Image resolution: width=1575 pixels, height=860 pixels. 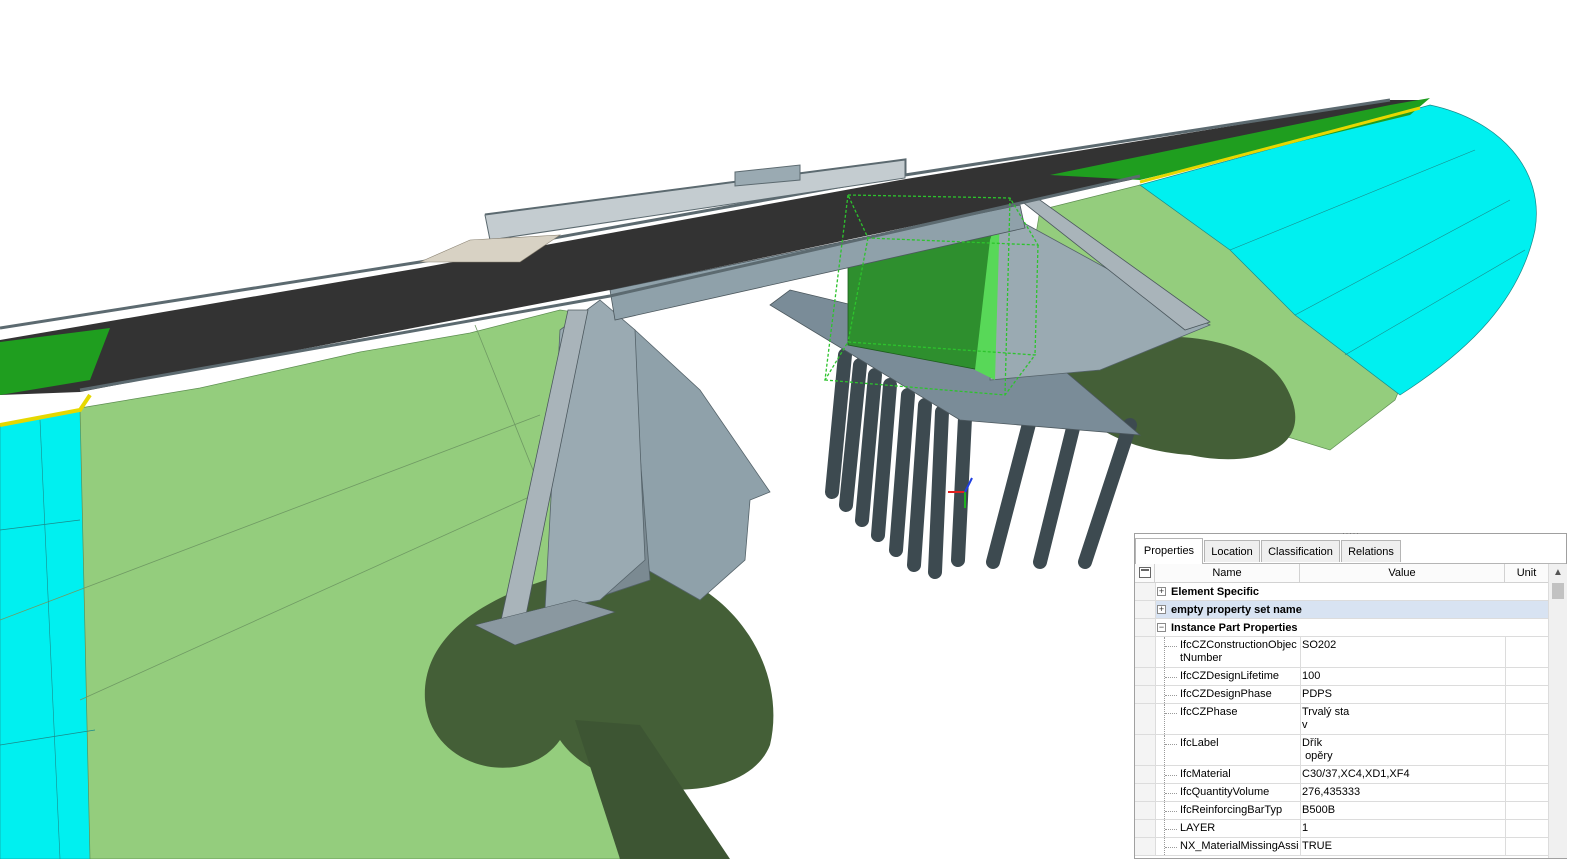 I want to click on column-header-name: Name, so click(x=1227, y=573).